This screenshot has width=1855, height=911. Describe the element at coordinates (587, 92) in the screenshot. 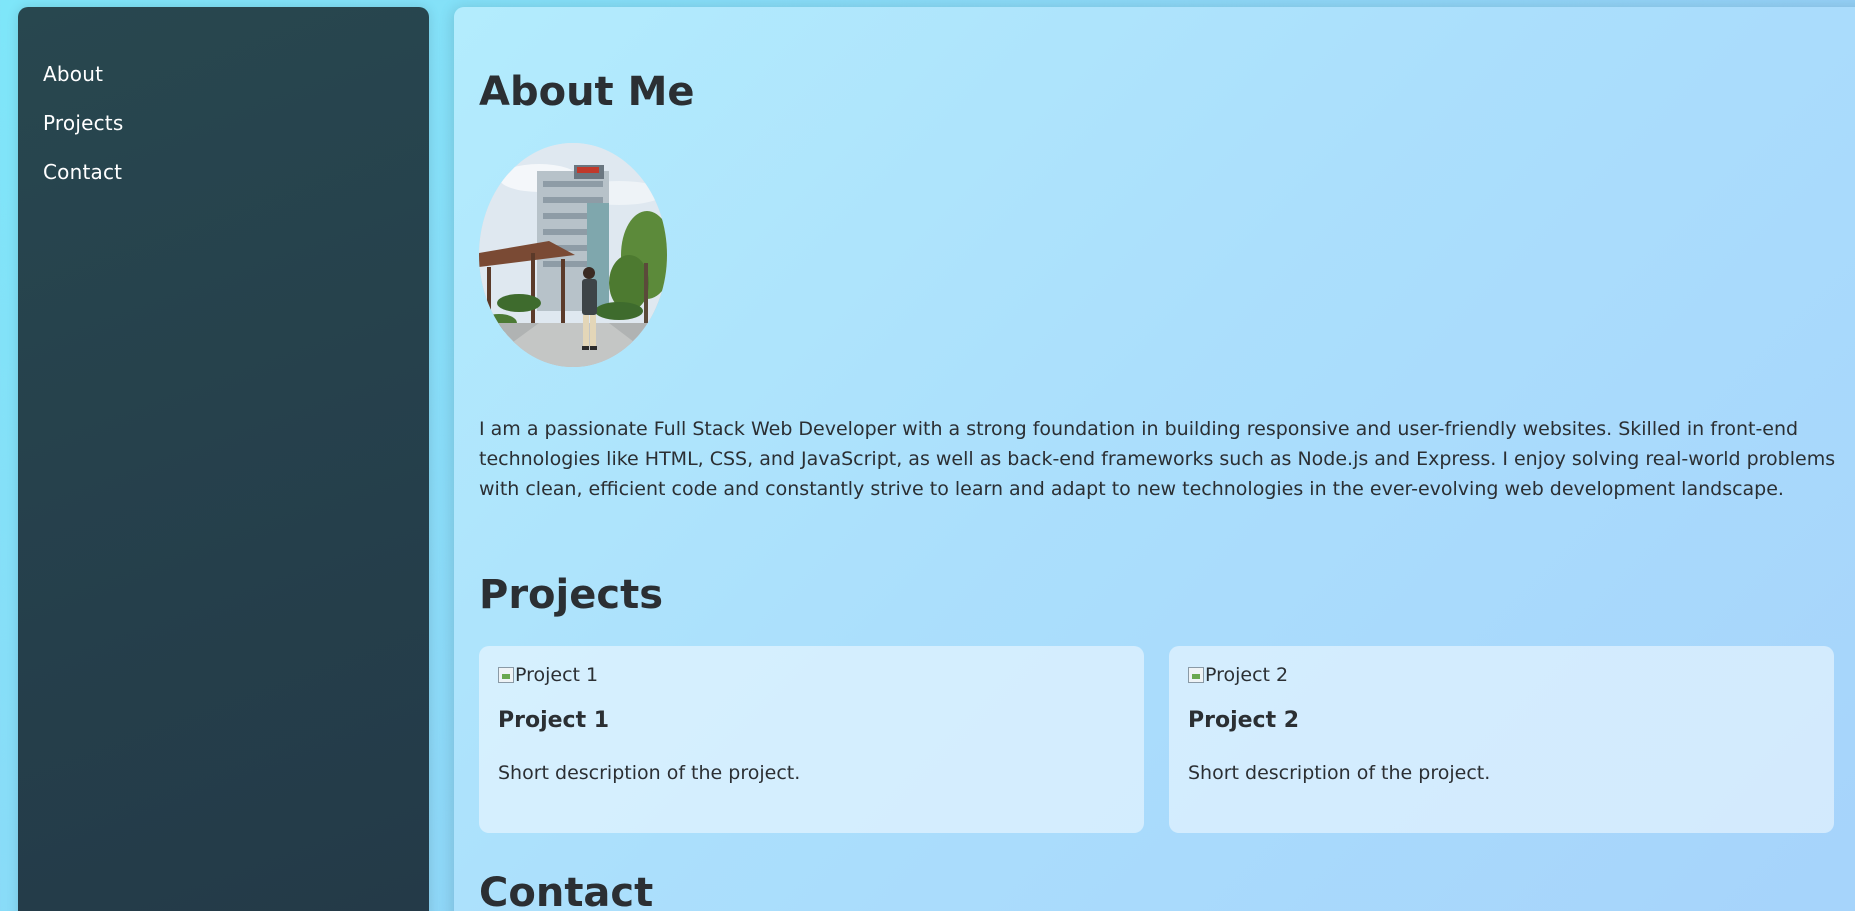

I see `about-title: About Me` at that location.